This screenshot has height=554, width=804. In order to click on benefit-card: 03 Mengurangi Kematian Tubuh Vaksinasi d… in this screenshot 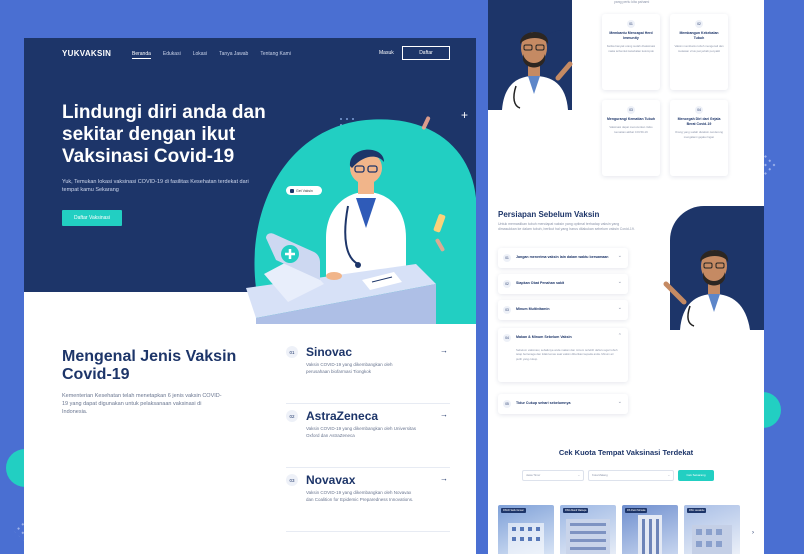, I will do `click(631, 138)`.